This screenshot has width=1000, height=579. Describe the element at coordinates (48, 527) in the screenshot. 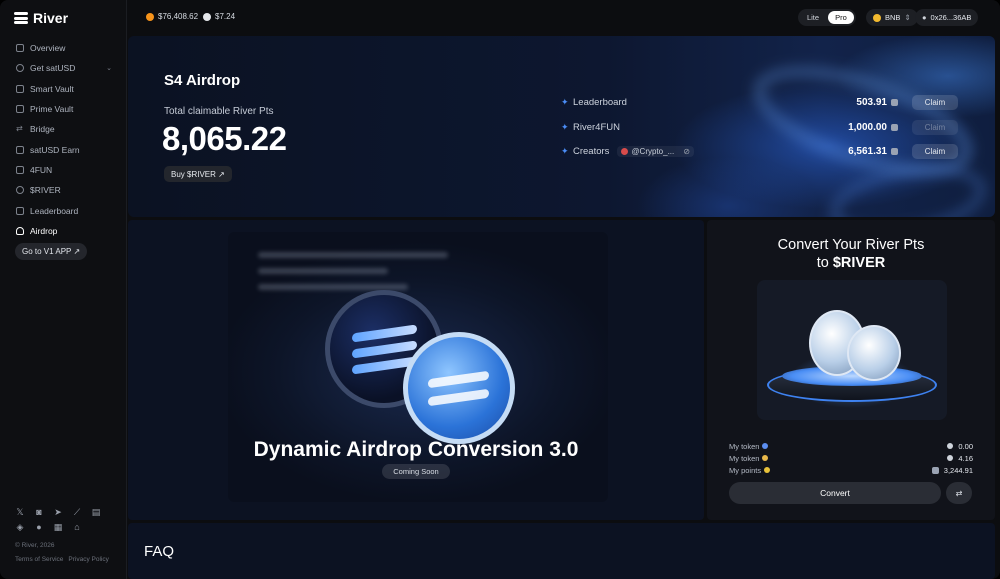

I see `social-links-row-2: ◈ ● ▦ ⌂` at that location.